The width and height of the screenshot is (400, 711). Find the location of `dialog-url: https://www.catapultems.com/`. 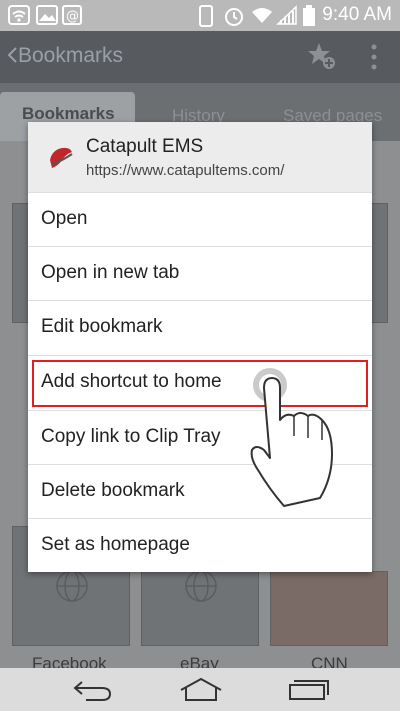

dialog-url: https://www.catapultems.com/ is located at coordinates (185, 170).